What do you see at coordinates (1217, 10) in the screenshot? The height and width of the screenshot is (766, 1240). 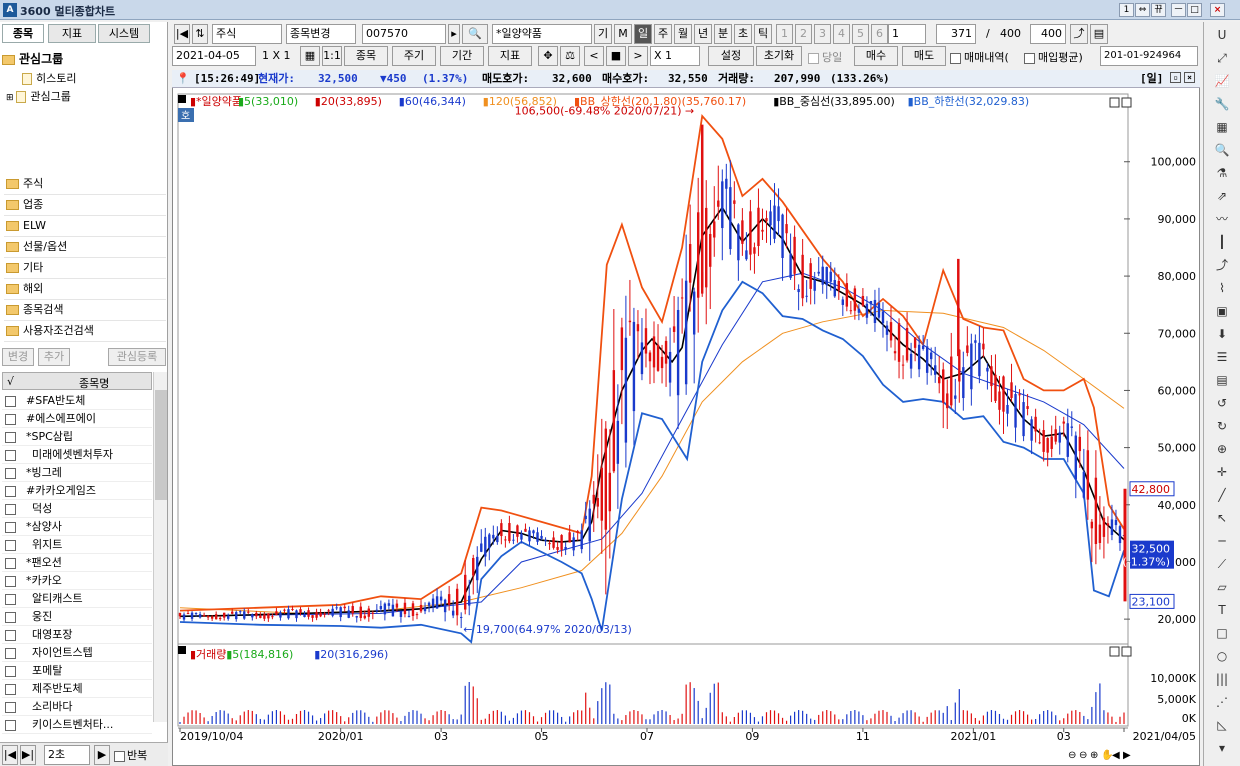 I see `close-button: ×` at bounding box center [1217, 10].